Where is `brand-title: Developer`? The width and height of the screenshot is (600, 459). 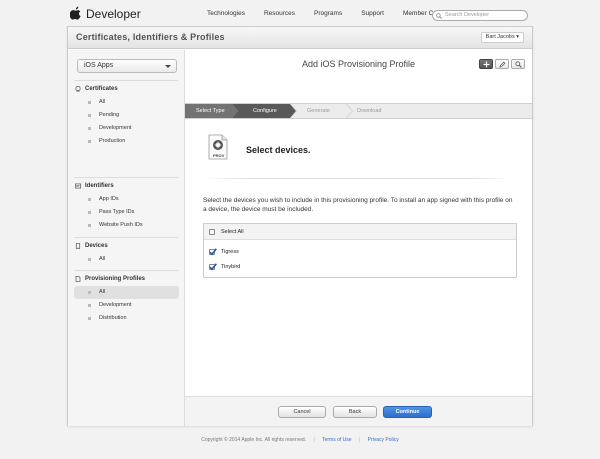 brand-title: Developer is located at coordinates (113, 14).